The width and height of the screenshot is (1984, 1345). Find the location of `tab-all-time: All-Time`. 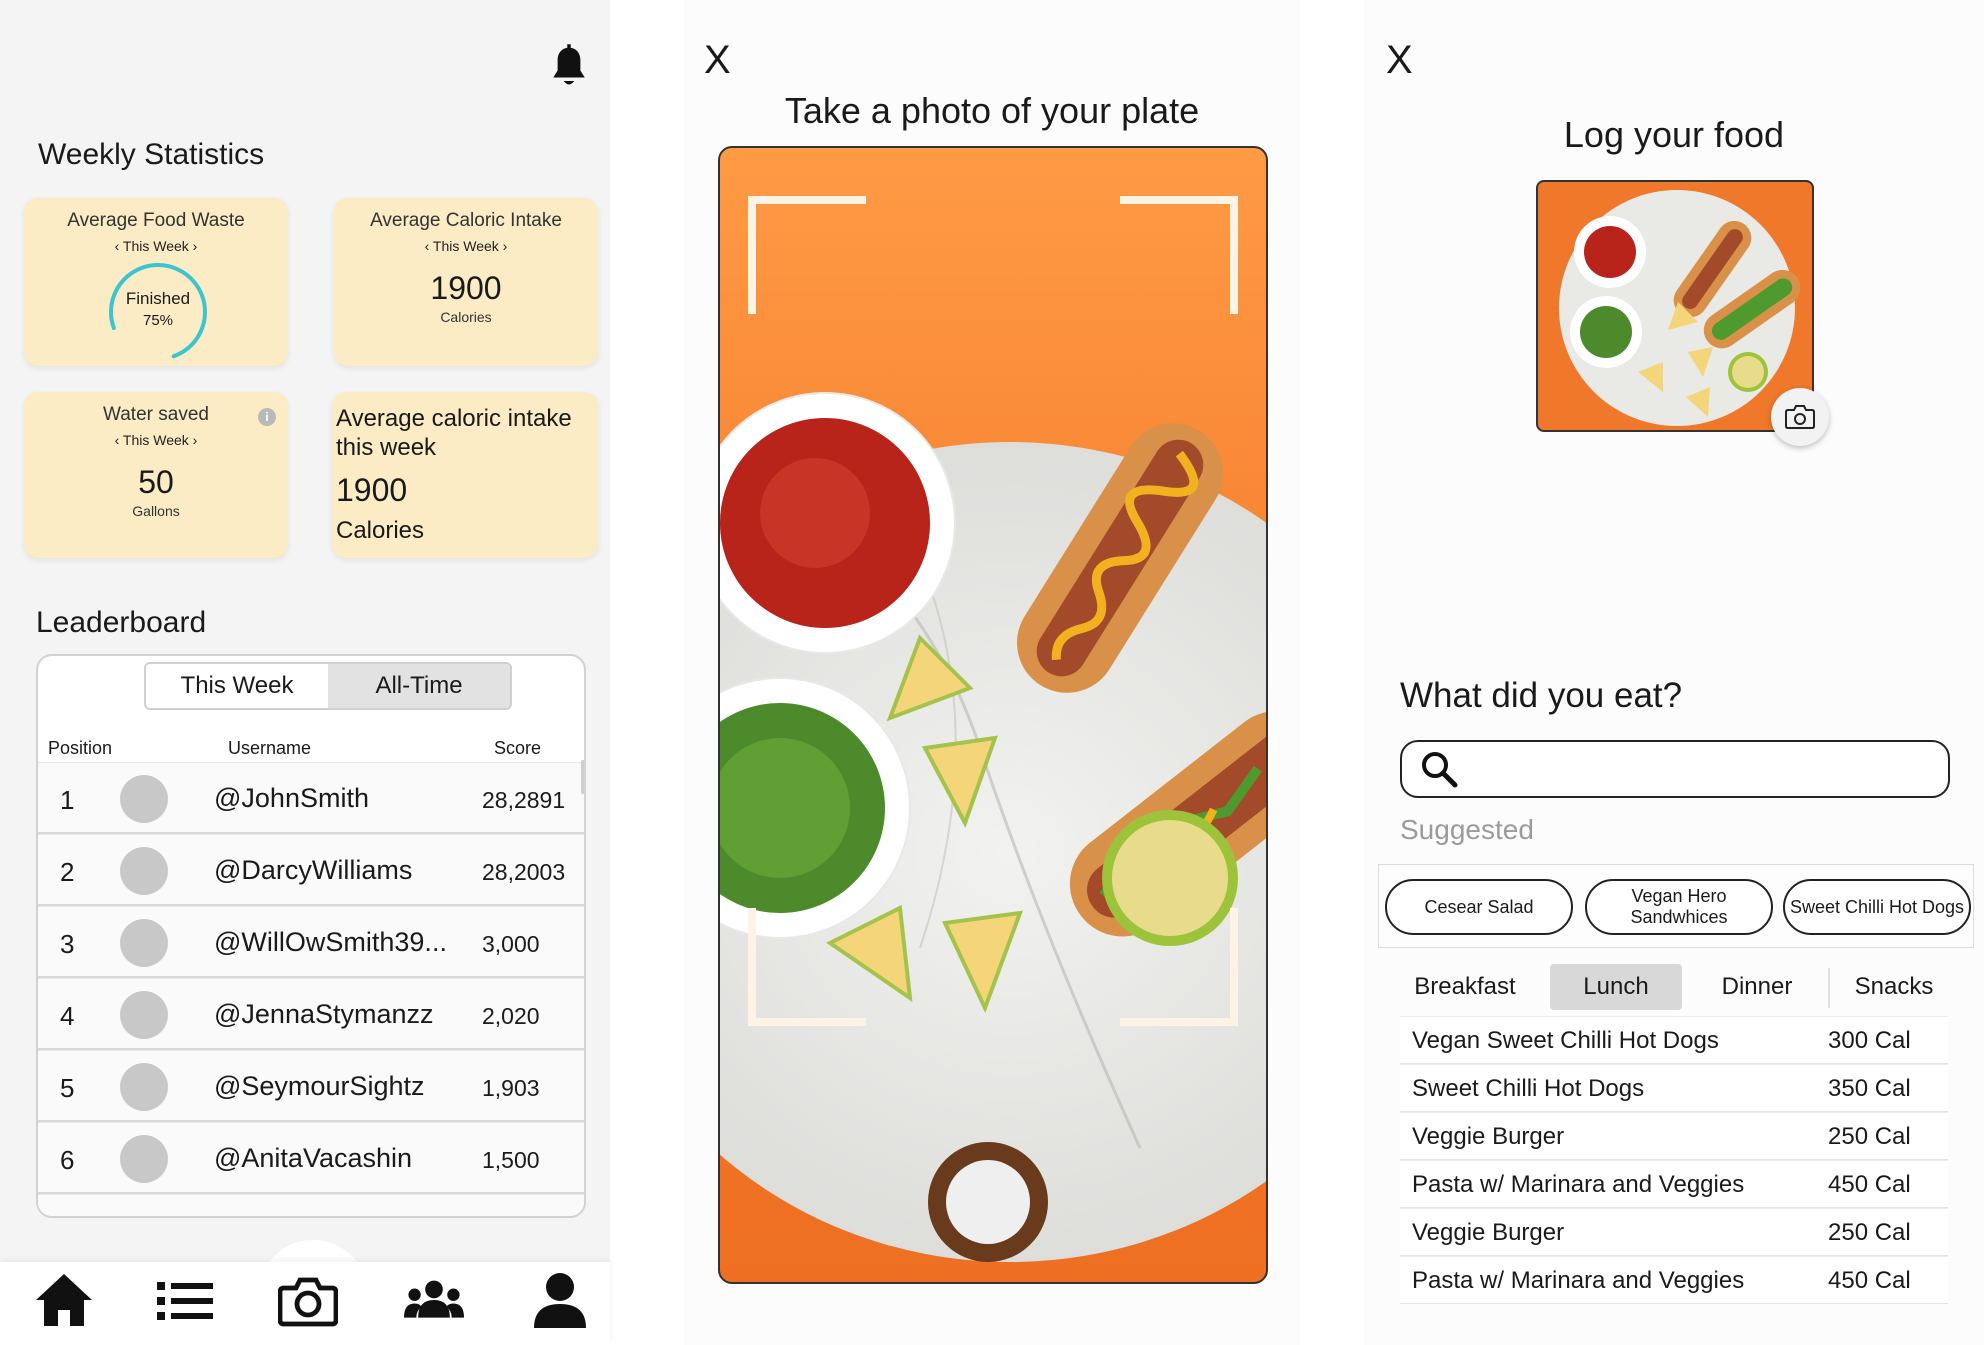

tab-all-time: All-Time is located at coordinates (419, 686).